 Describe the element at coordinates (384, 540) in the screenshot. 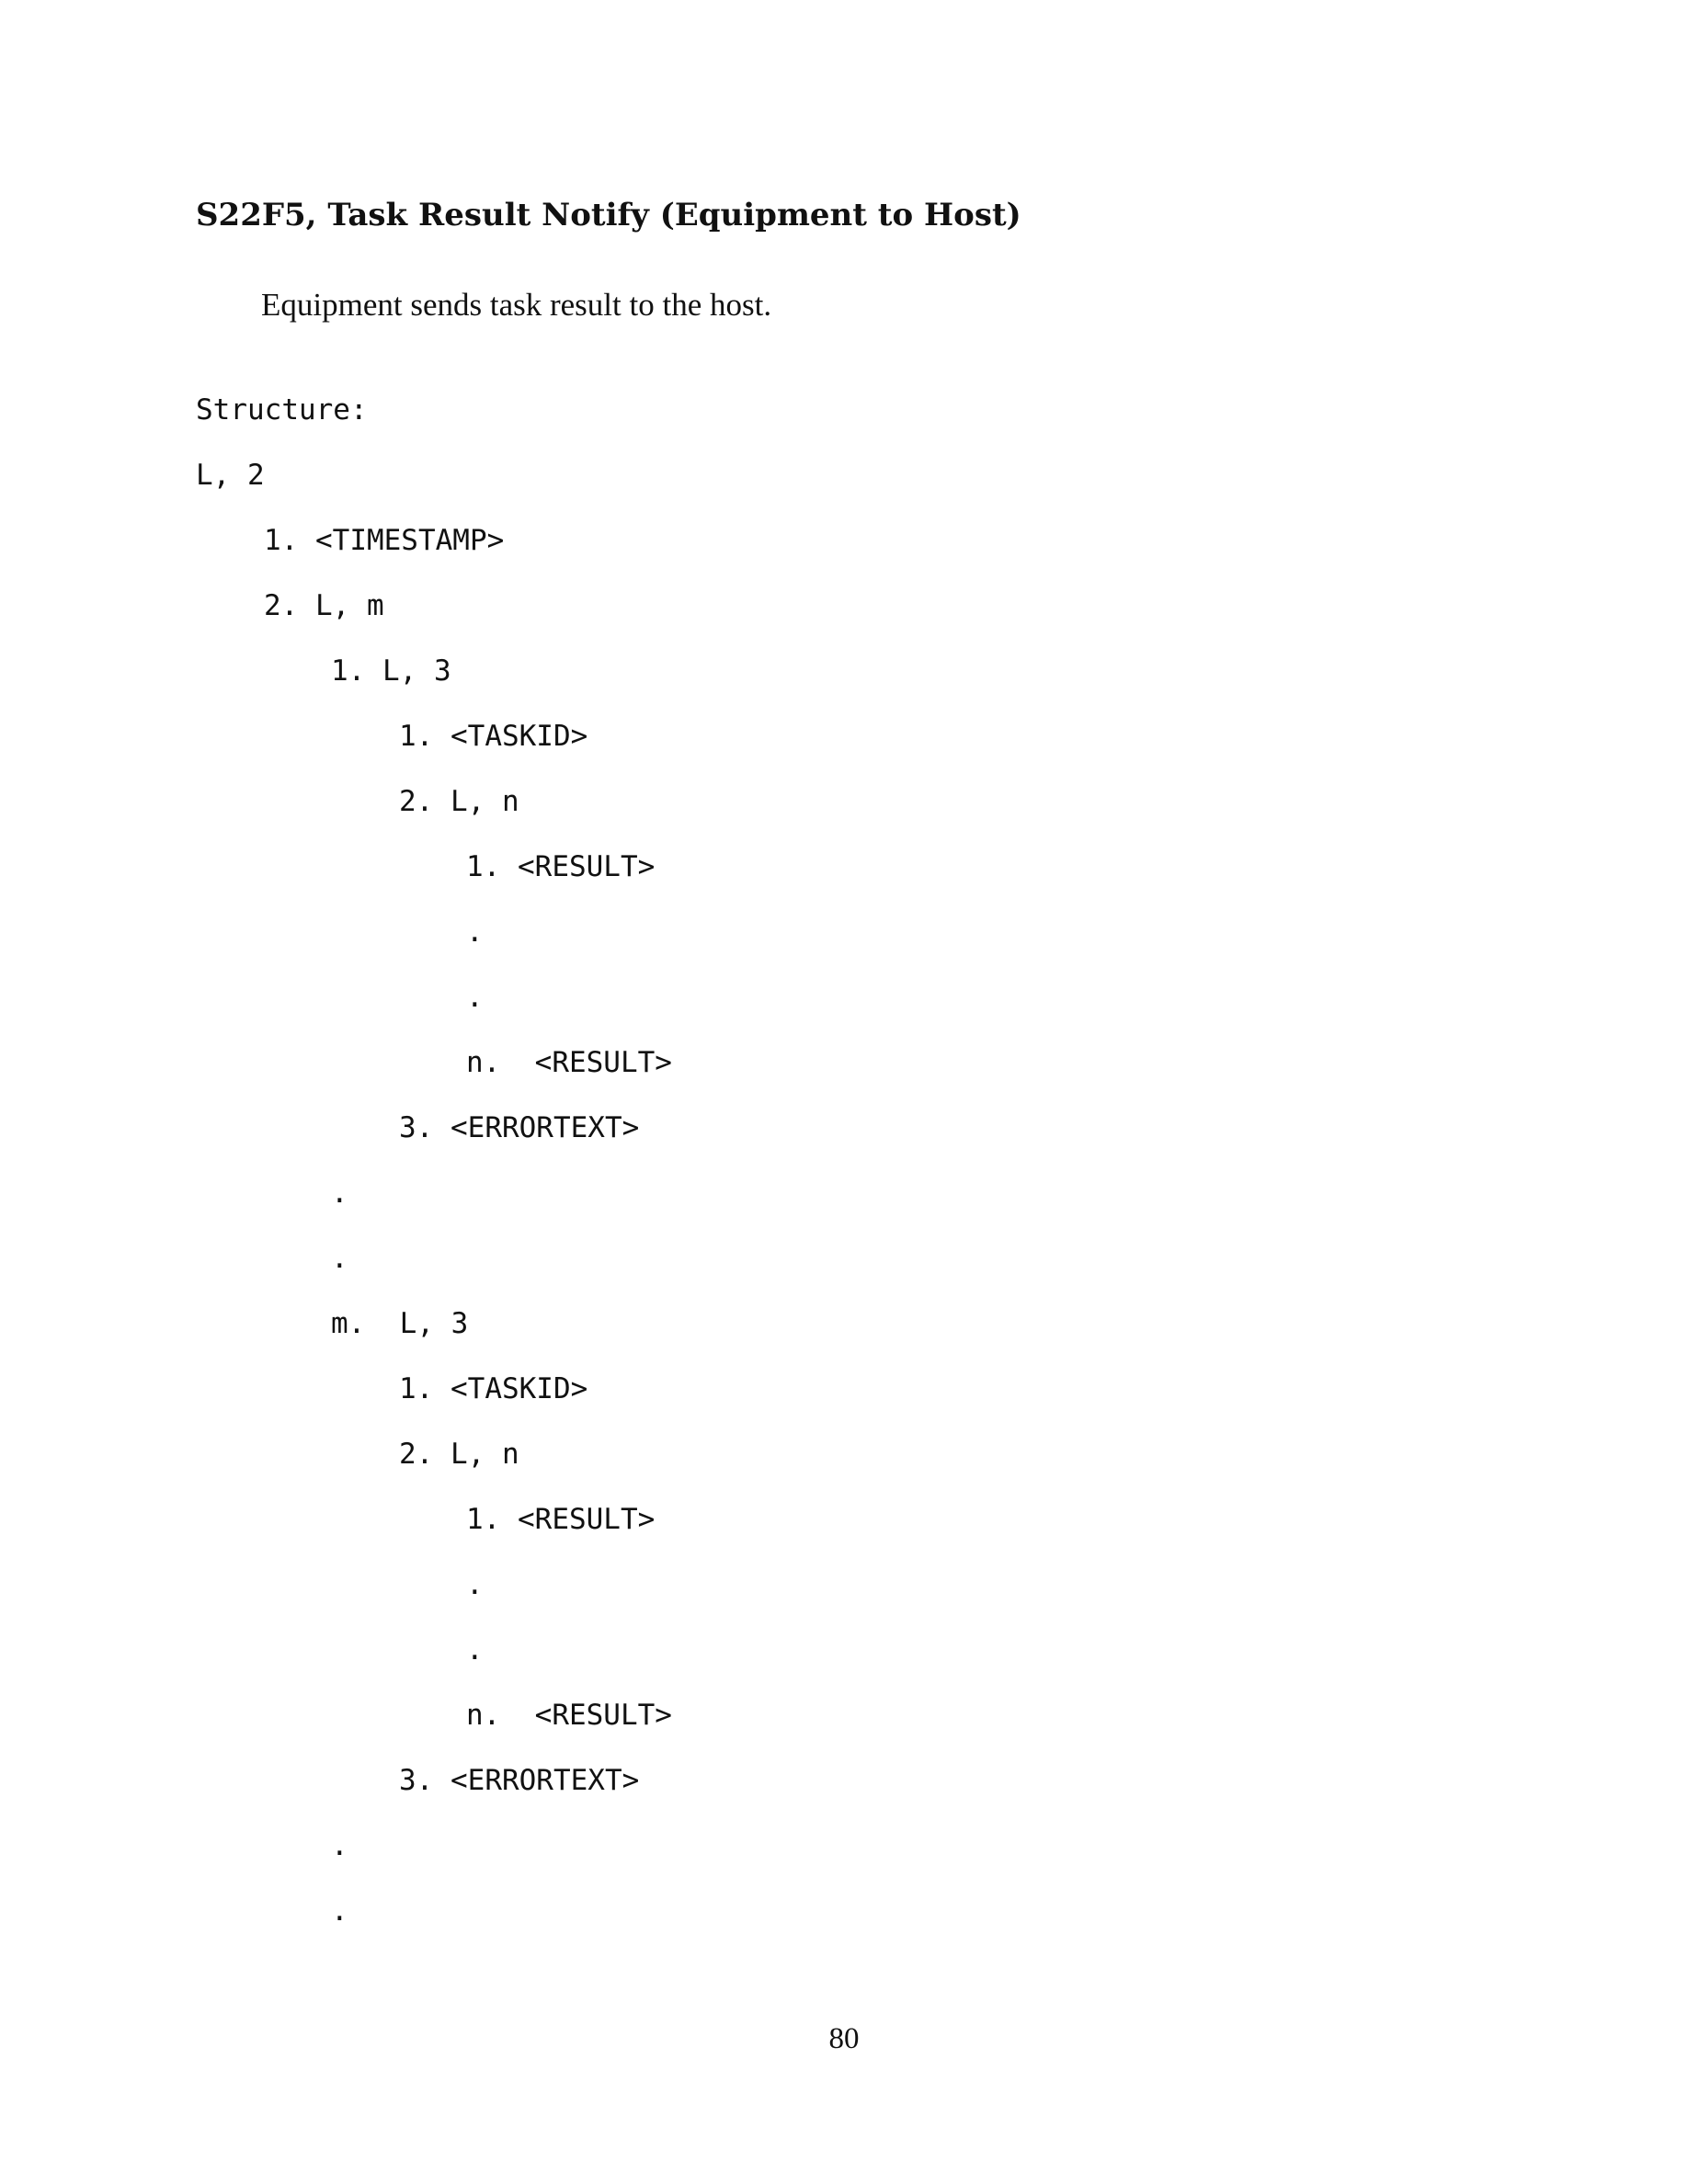

I see `structure-line: 1. <TIMESTAMP>` at that location.